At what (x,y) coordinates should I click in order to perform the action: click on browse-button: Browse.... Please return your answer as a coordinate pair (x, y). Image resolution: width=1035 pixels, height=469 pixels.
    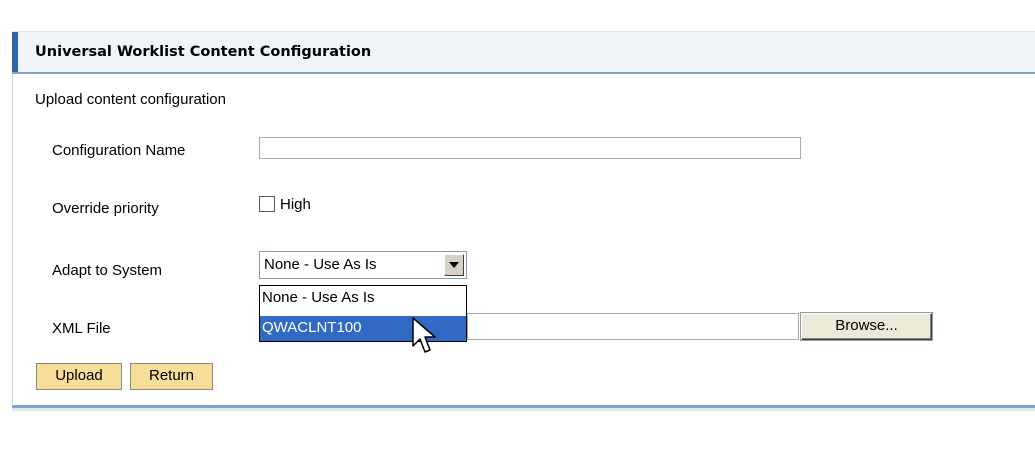
    Looking at the image, I should click on (866, 326).